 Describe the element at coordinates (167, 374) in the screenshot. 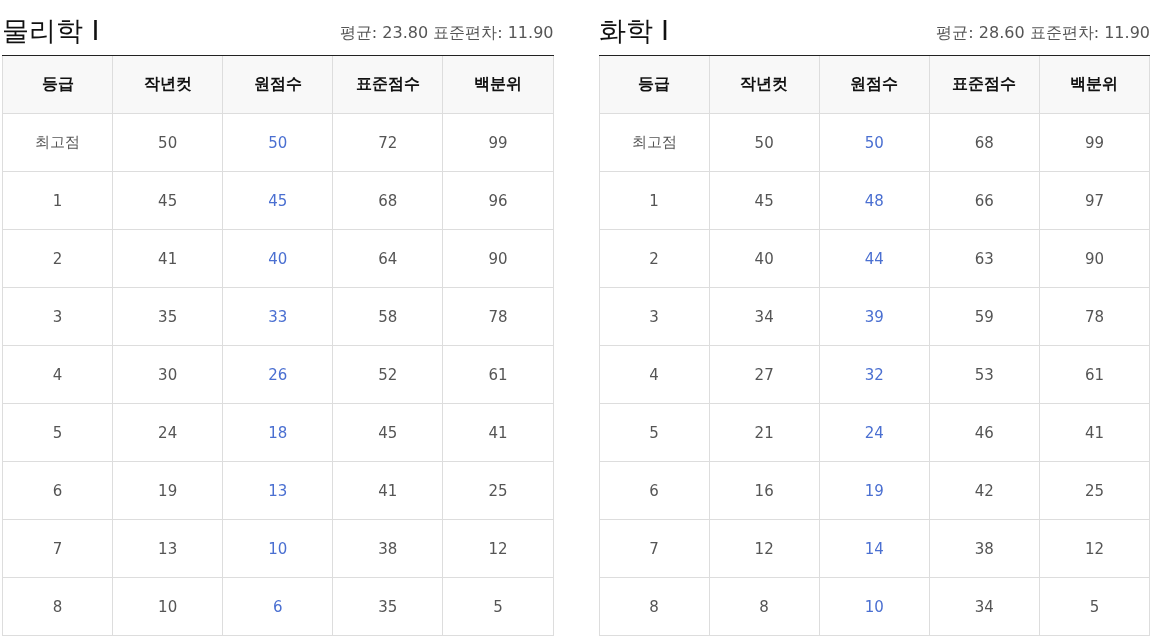

I see `table-cell: 30` at that location.